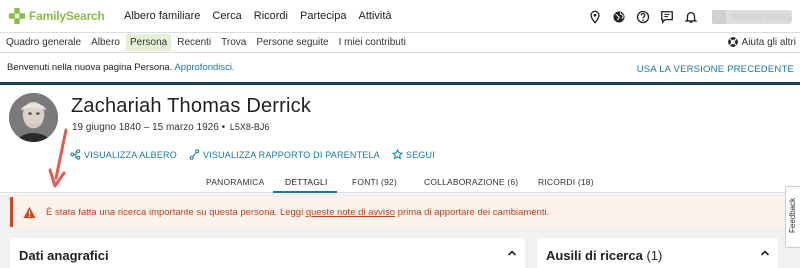  What do you see at coordinates (691, 17) in the screenshot?
I see `bell-icon` at bounding box center [691, 17].